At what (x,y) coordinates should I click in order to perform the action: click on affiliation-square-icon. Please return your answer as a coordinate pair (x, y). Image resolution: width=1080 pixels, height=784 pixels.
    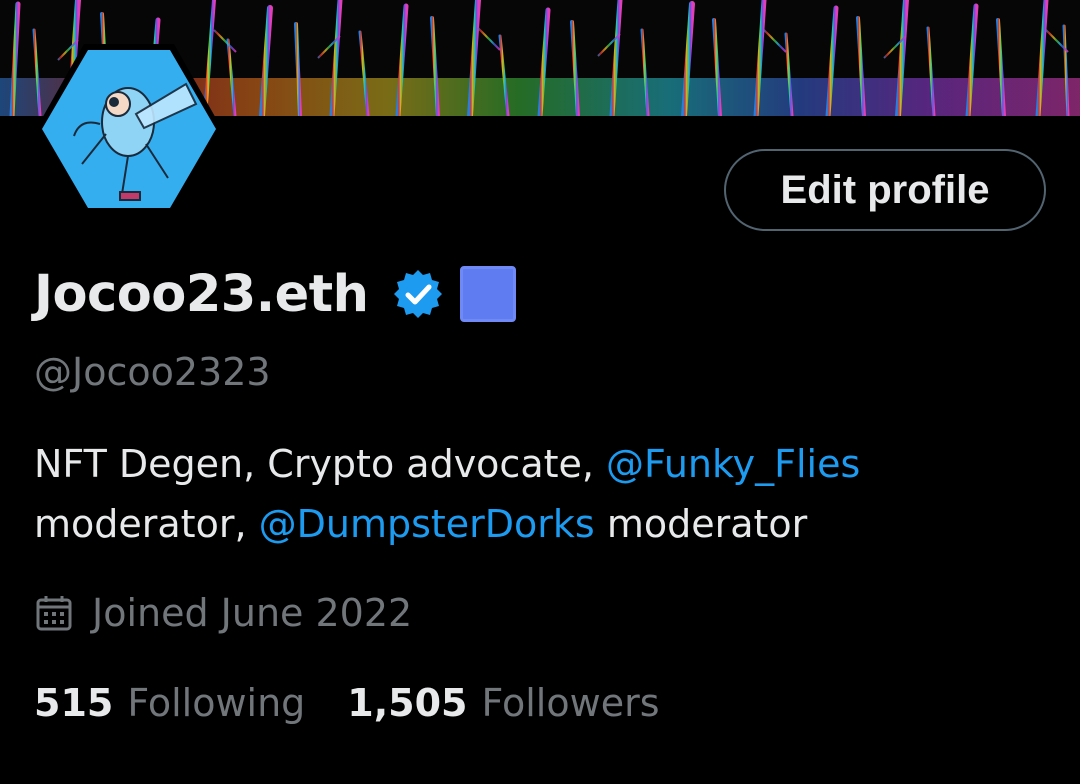
    Looking at the image, I should click on (488, 294).